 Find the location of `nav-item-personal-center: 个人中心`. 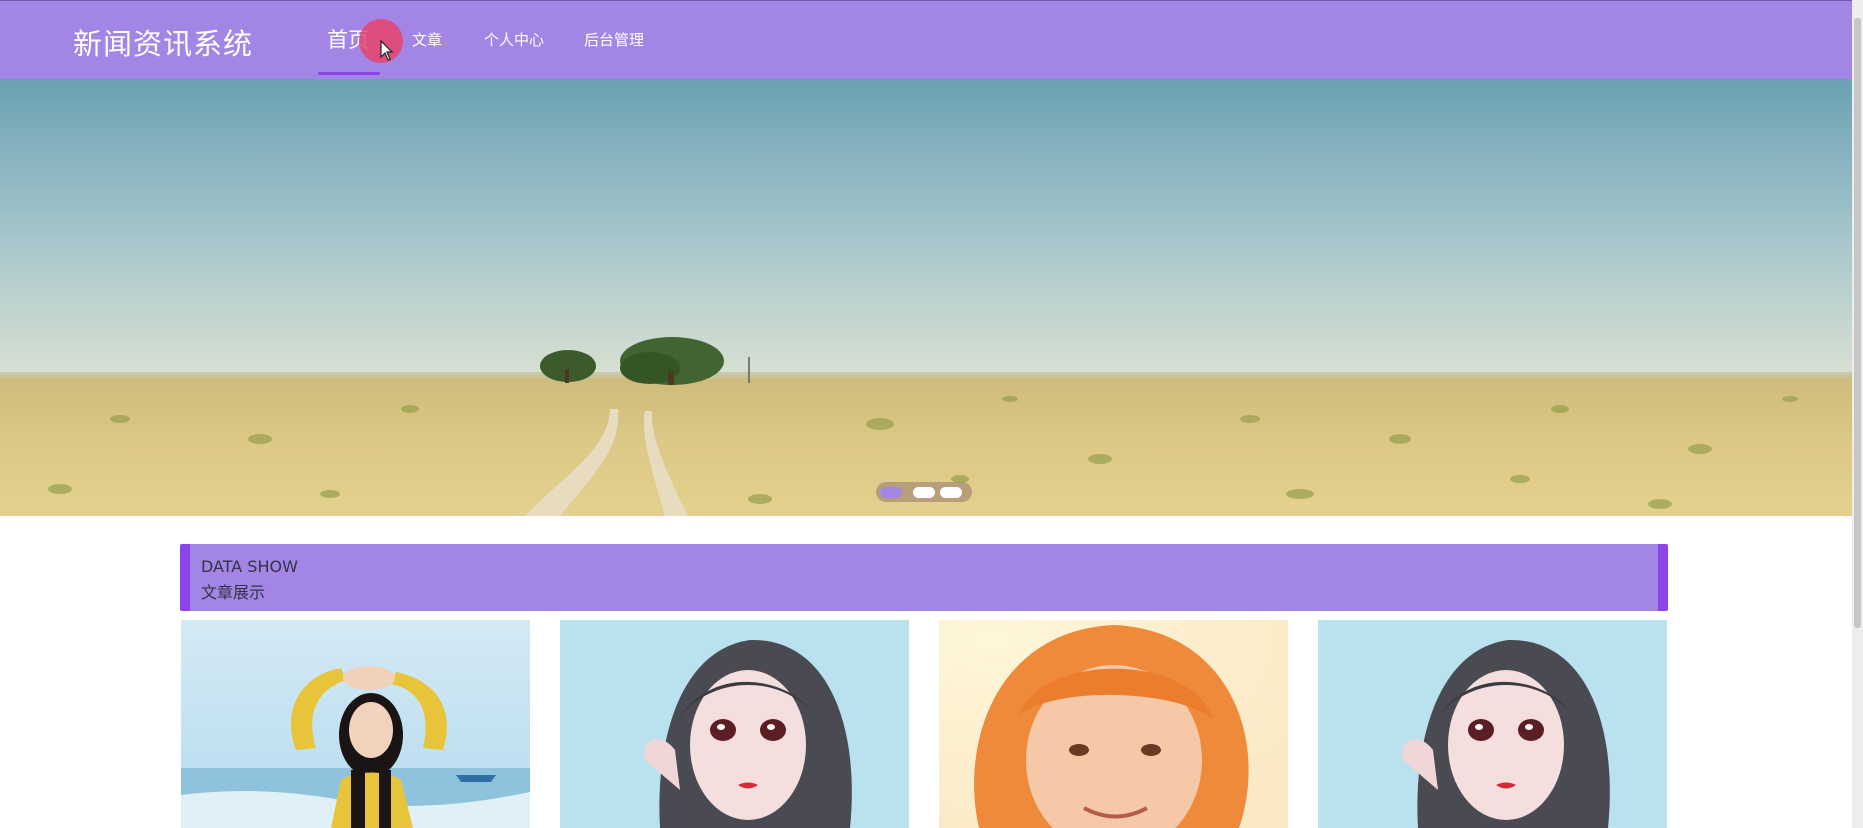

nav-item-personal-center: 个人中心 is located at coordinates (514, 40).